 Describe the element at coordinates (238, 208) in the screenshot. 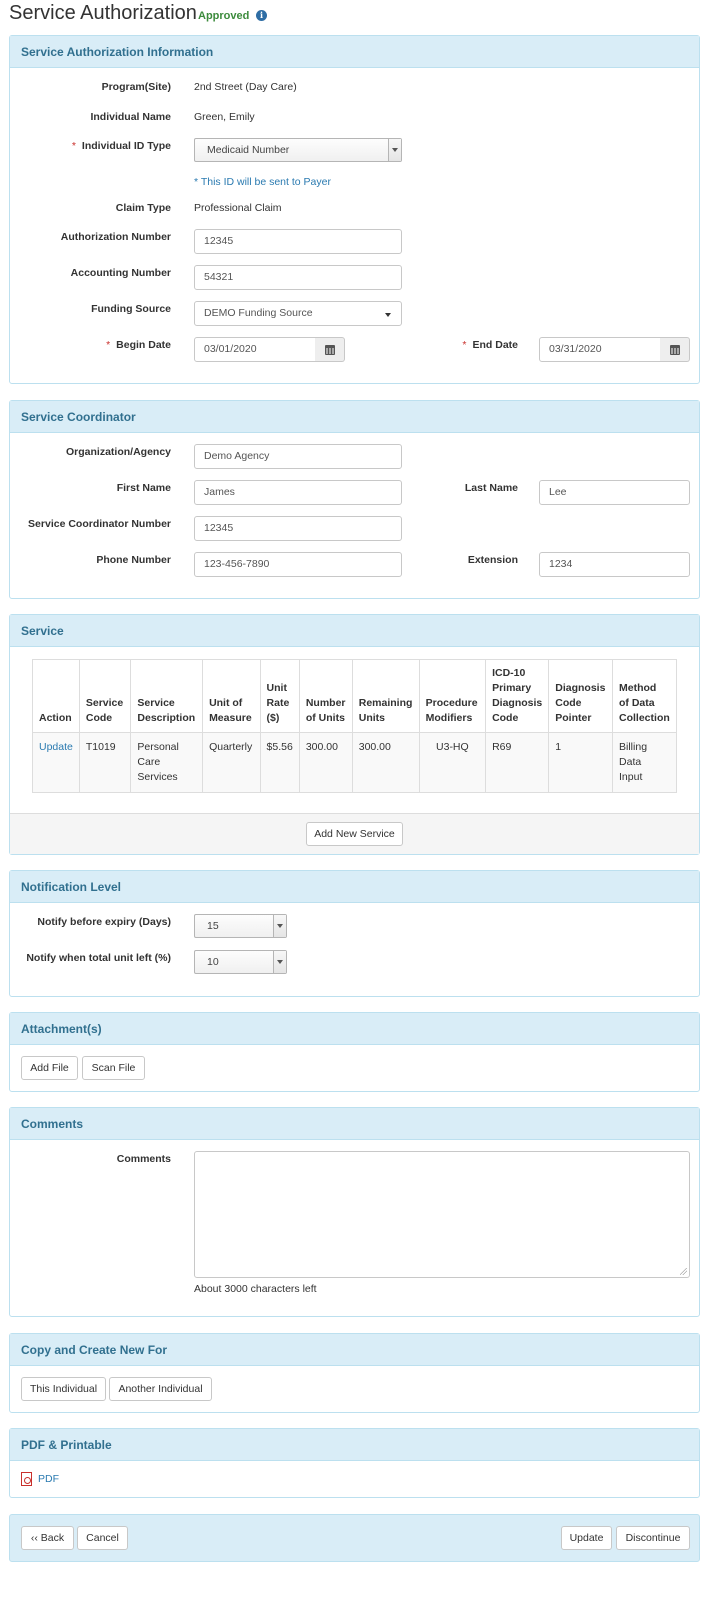

I see `claim-type-value: Professional Claim` at that location.